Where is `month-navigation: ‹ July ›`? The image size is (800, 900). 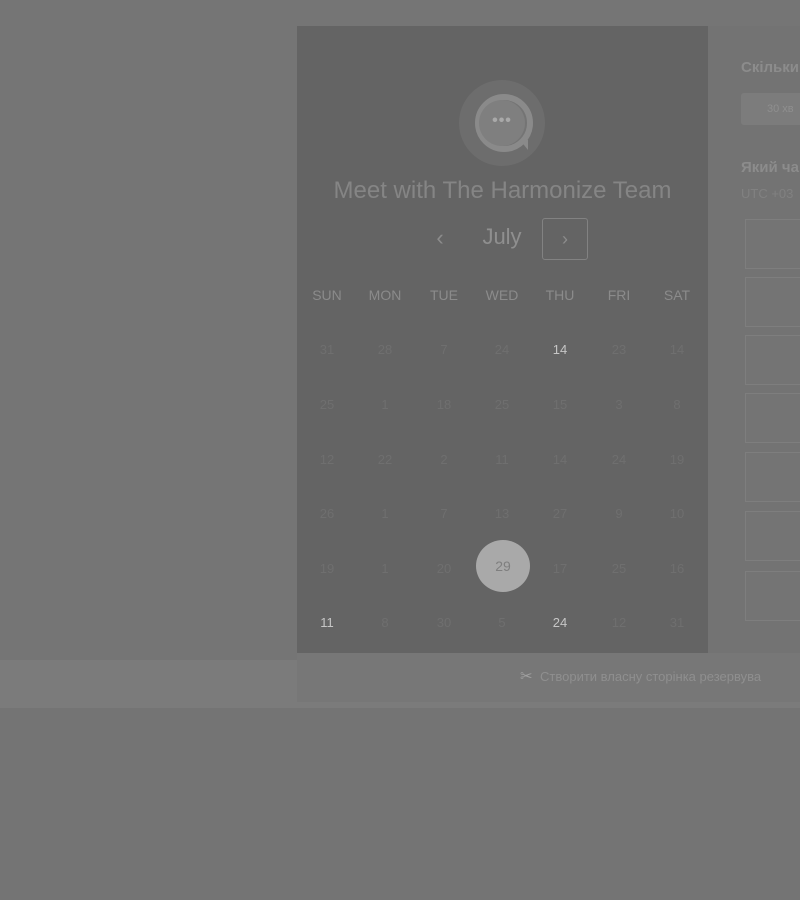
month-navigation: ‹ July › is located at coordinates (502, 240).